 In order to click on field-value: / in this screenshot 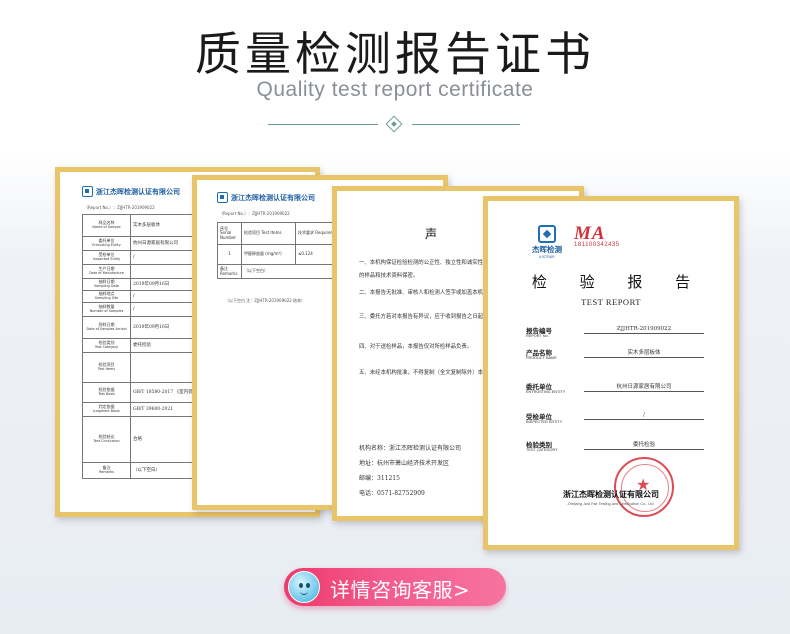, I will do `click(644, 416)`.